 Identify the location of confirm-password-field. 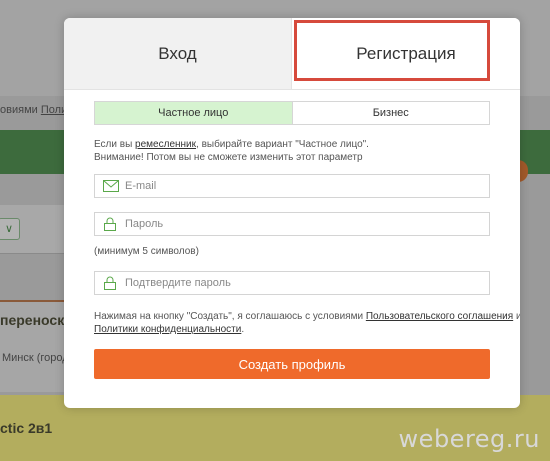
(292, 283).